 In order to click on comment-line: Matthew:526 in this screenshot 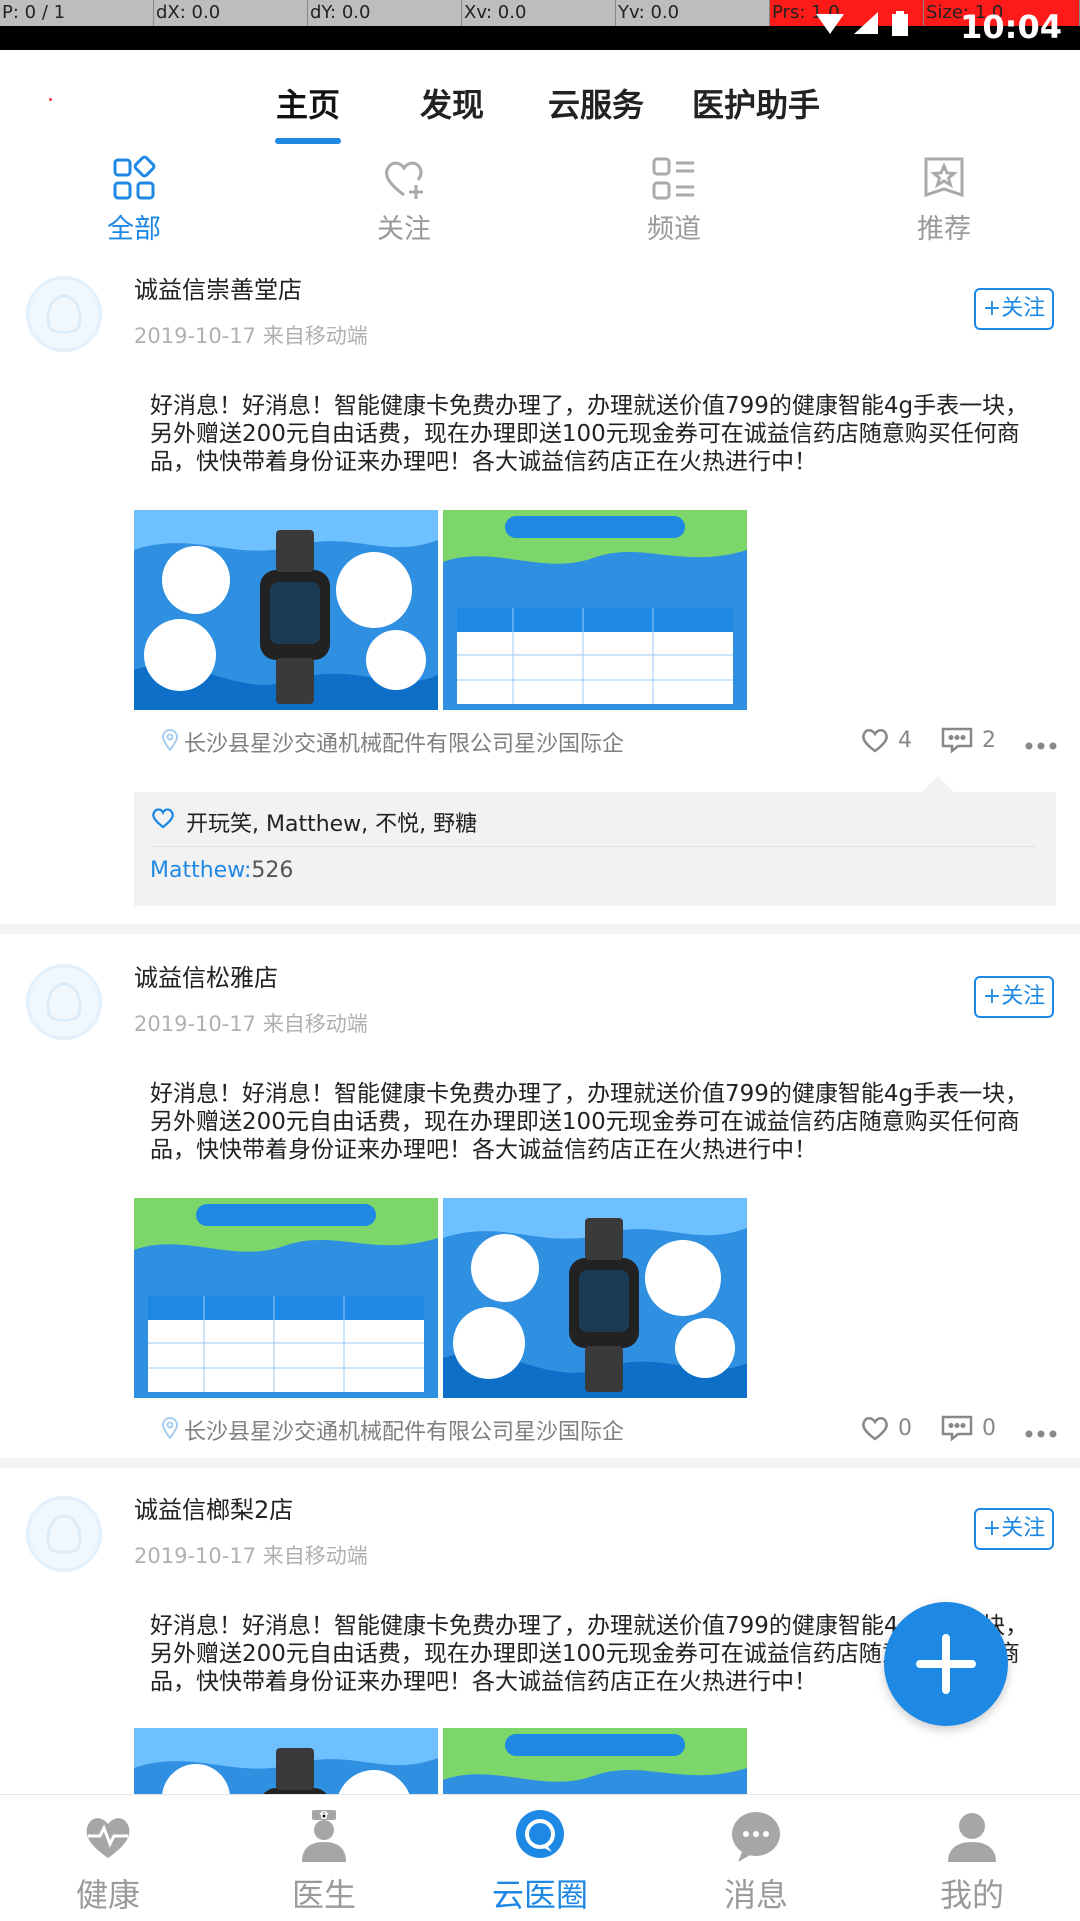, I will do `click(221, 870)`.